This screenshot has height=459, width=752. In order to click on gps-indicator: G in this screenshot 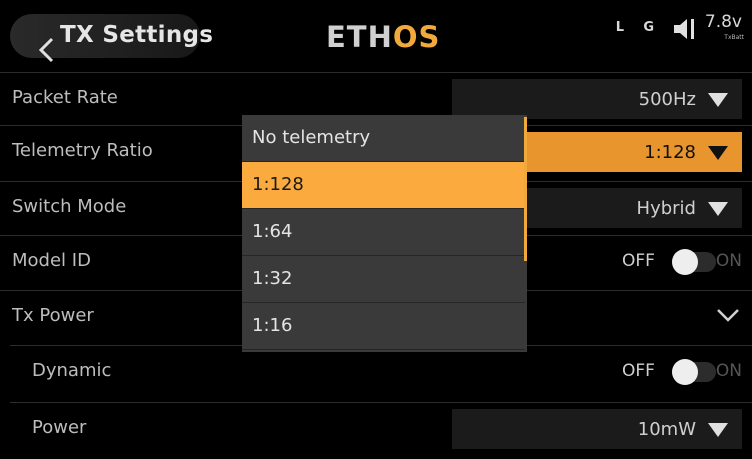, I will do `click(648, 27)`.